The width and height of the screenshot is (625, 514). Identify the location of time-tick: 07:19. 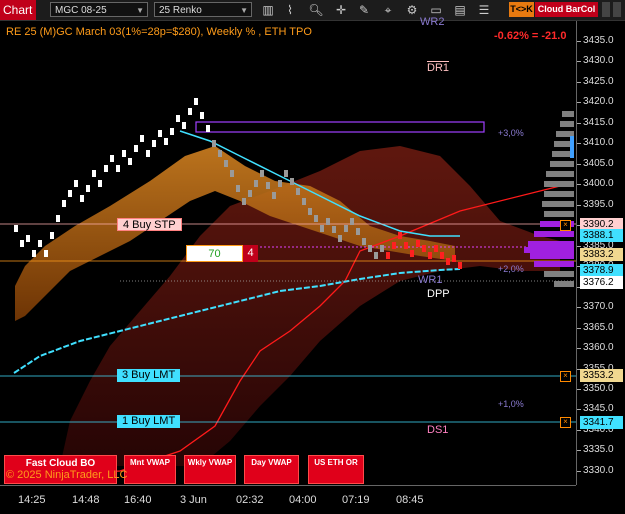
(356, 500).